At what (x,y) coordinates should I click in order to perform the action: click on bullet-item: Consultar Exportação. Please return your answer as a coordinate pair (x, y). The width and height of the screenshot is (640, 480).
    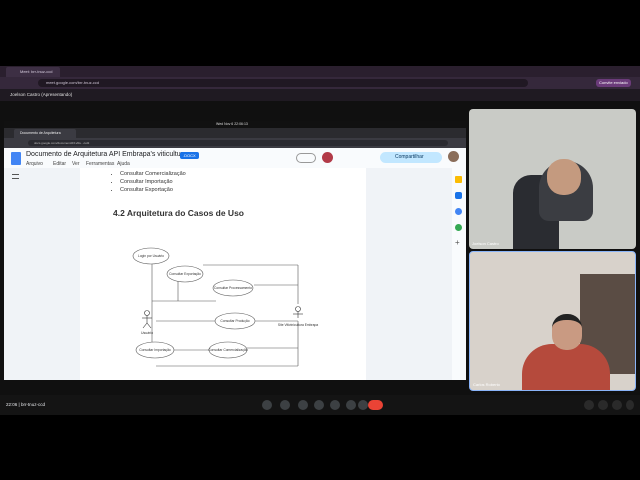
    Looking at the image, I should click on (153, 190).